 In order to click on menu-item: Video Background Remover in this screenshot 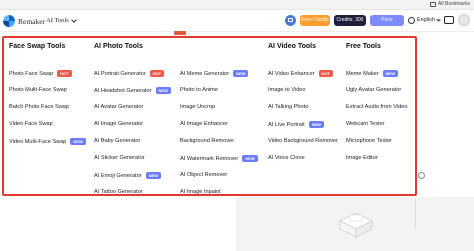, I will do `click(303, 141)`.